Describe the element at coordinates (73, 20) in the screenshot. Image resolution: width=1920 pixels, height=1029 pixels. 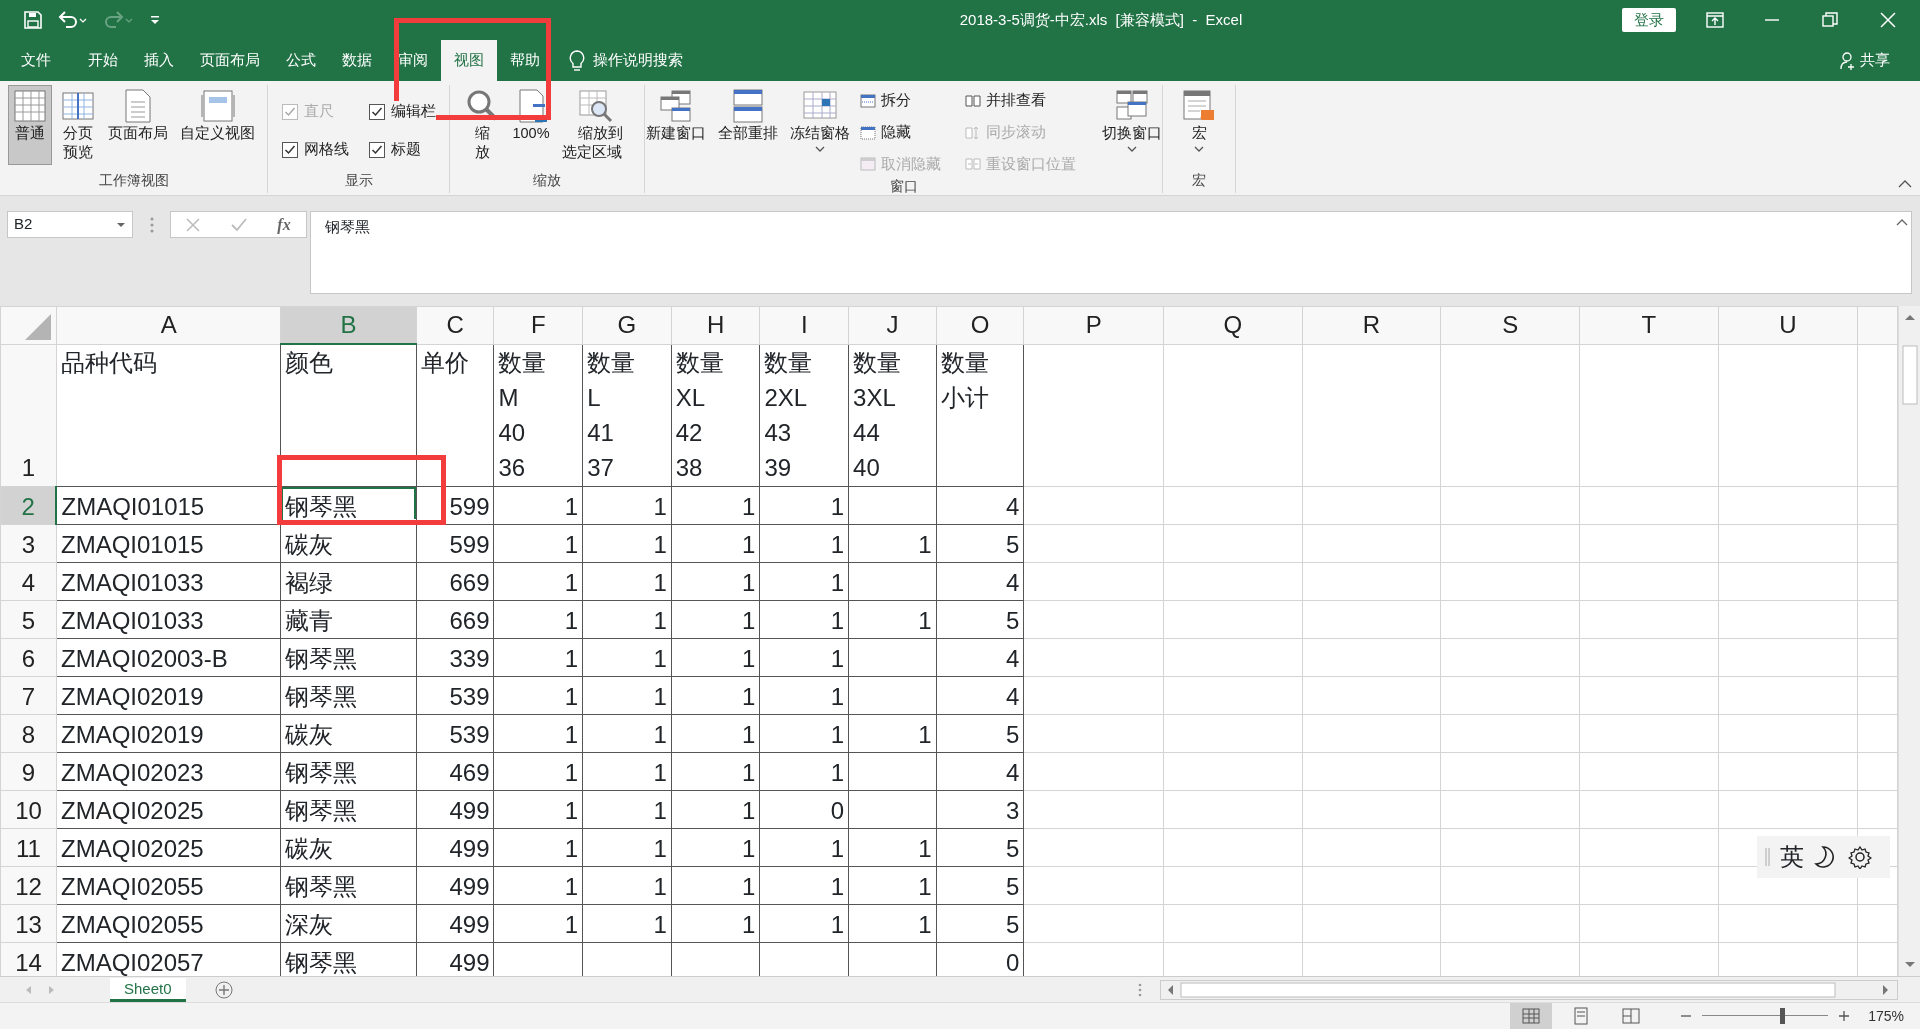
I see `undo-icon` at that location.